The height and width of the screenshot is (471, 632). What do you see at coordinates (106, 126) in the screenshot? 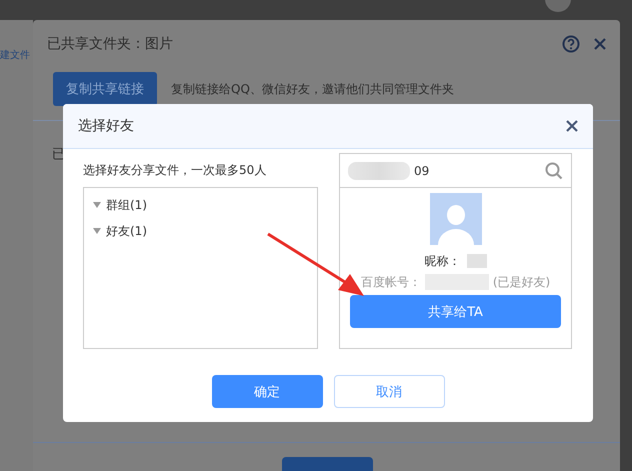
I see `dialog-title: 选择好友` at bounding box center [106, 126].